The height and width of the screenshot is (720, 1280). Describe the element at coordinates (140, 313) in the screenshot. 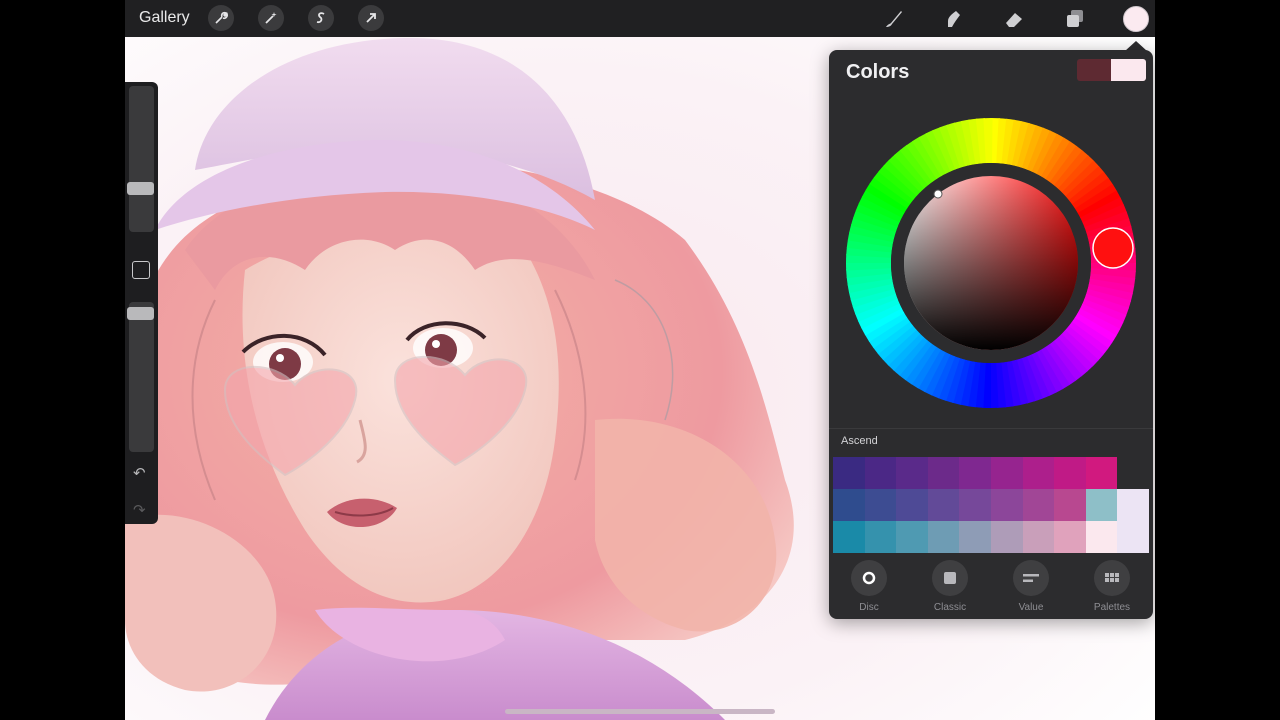

I see `opacity-thumb` at that location.